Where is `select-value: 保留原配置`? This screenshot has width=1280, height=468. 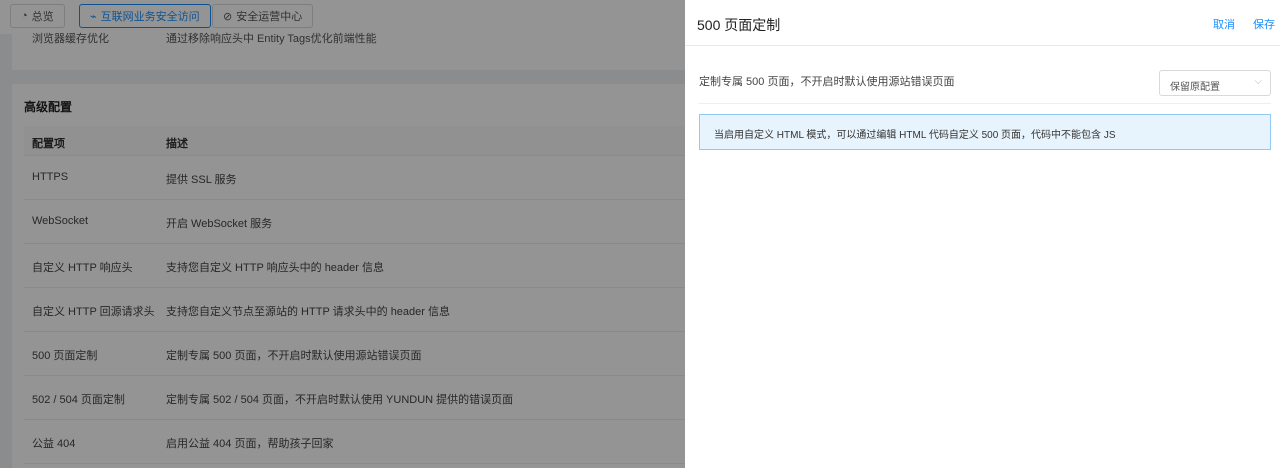
select-value: 保留原配置 is located at coordinates (1195, 87).